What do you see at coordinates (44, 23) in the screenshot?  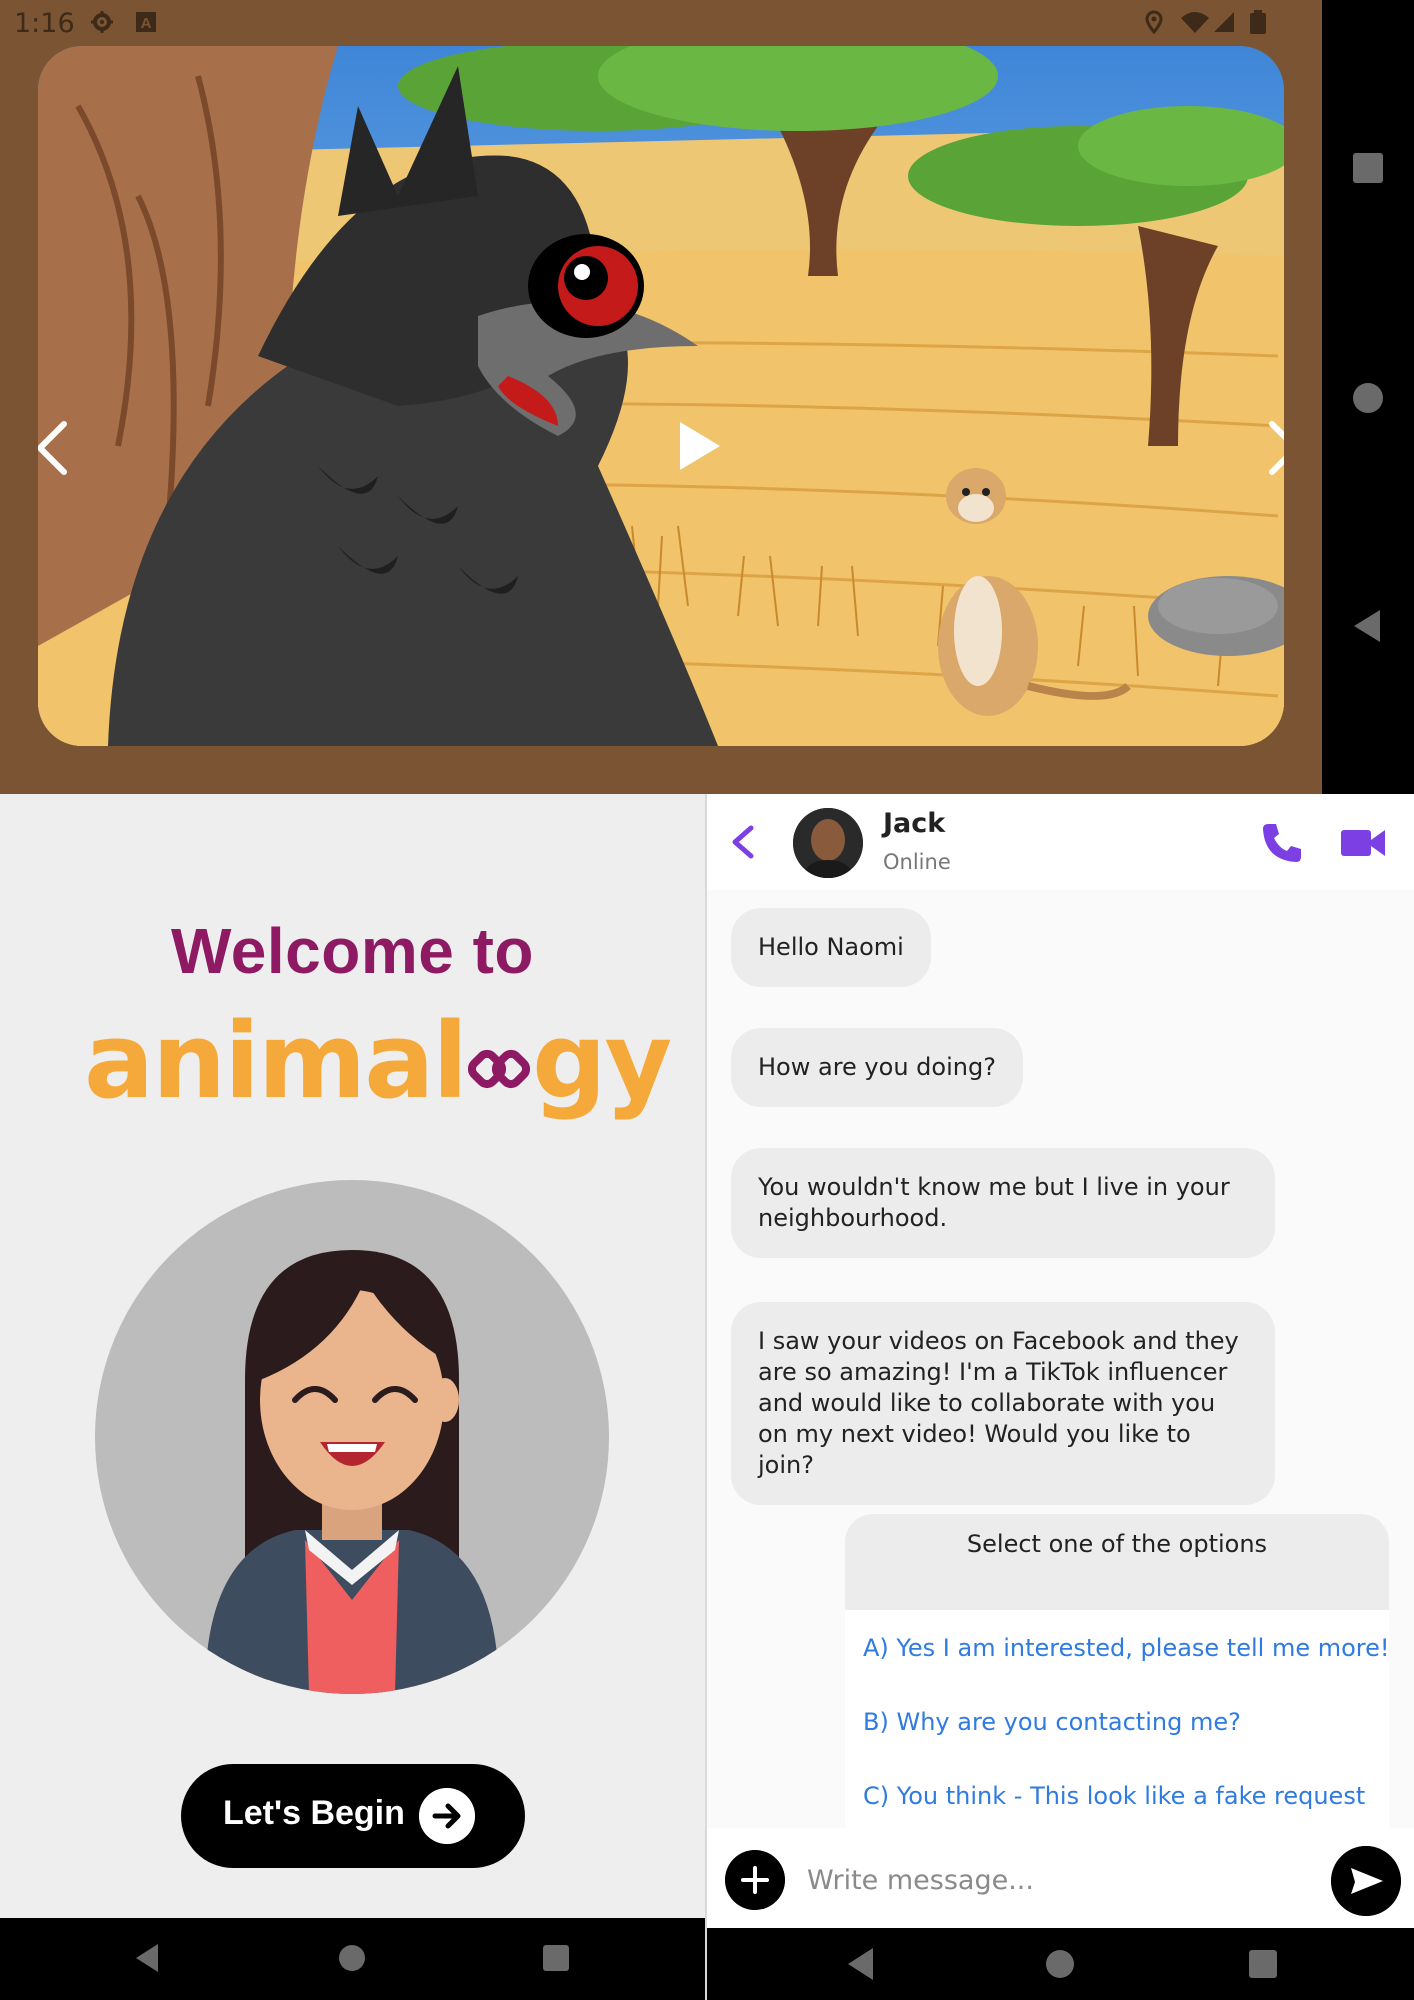 I see `status-time: 1:16` at bounding box center [44, 23].